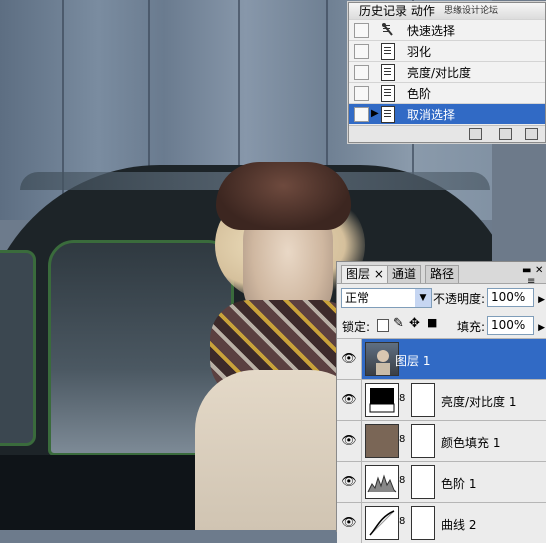  I want to click on opacity-slider-arrow-icon: ▶, so click(541, 300).